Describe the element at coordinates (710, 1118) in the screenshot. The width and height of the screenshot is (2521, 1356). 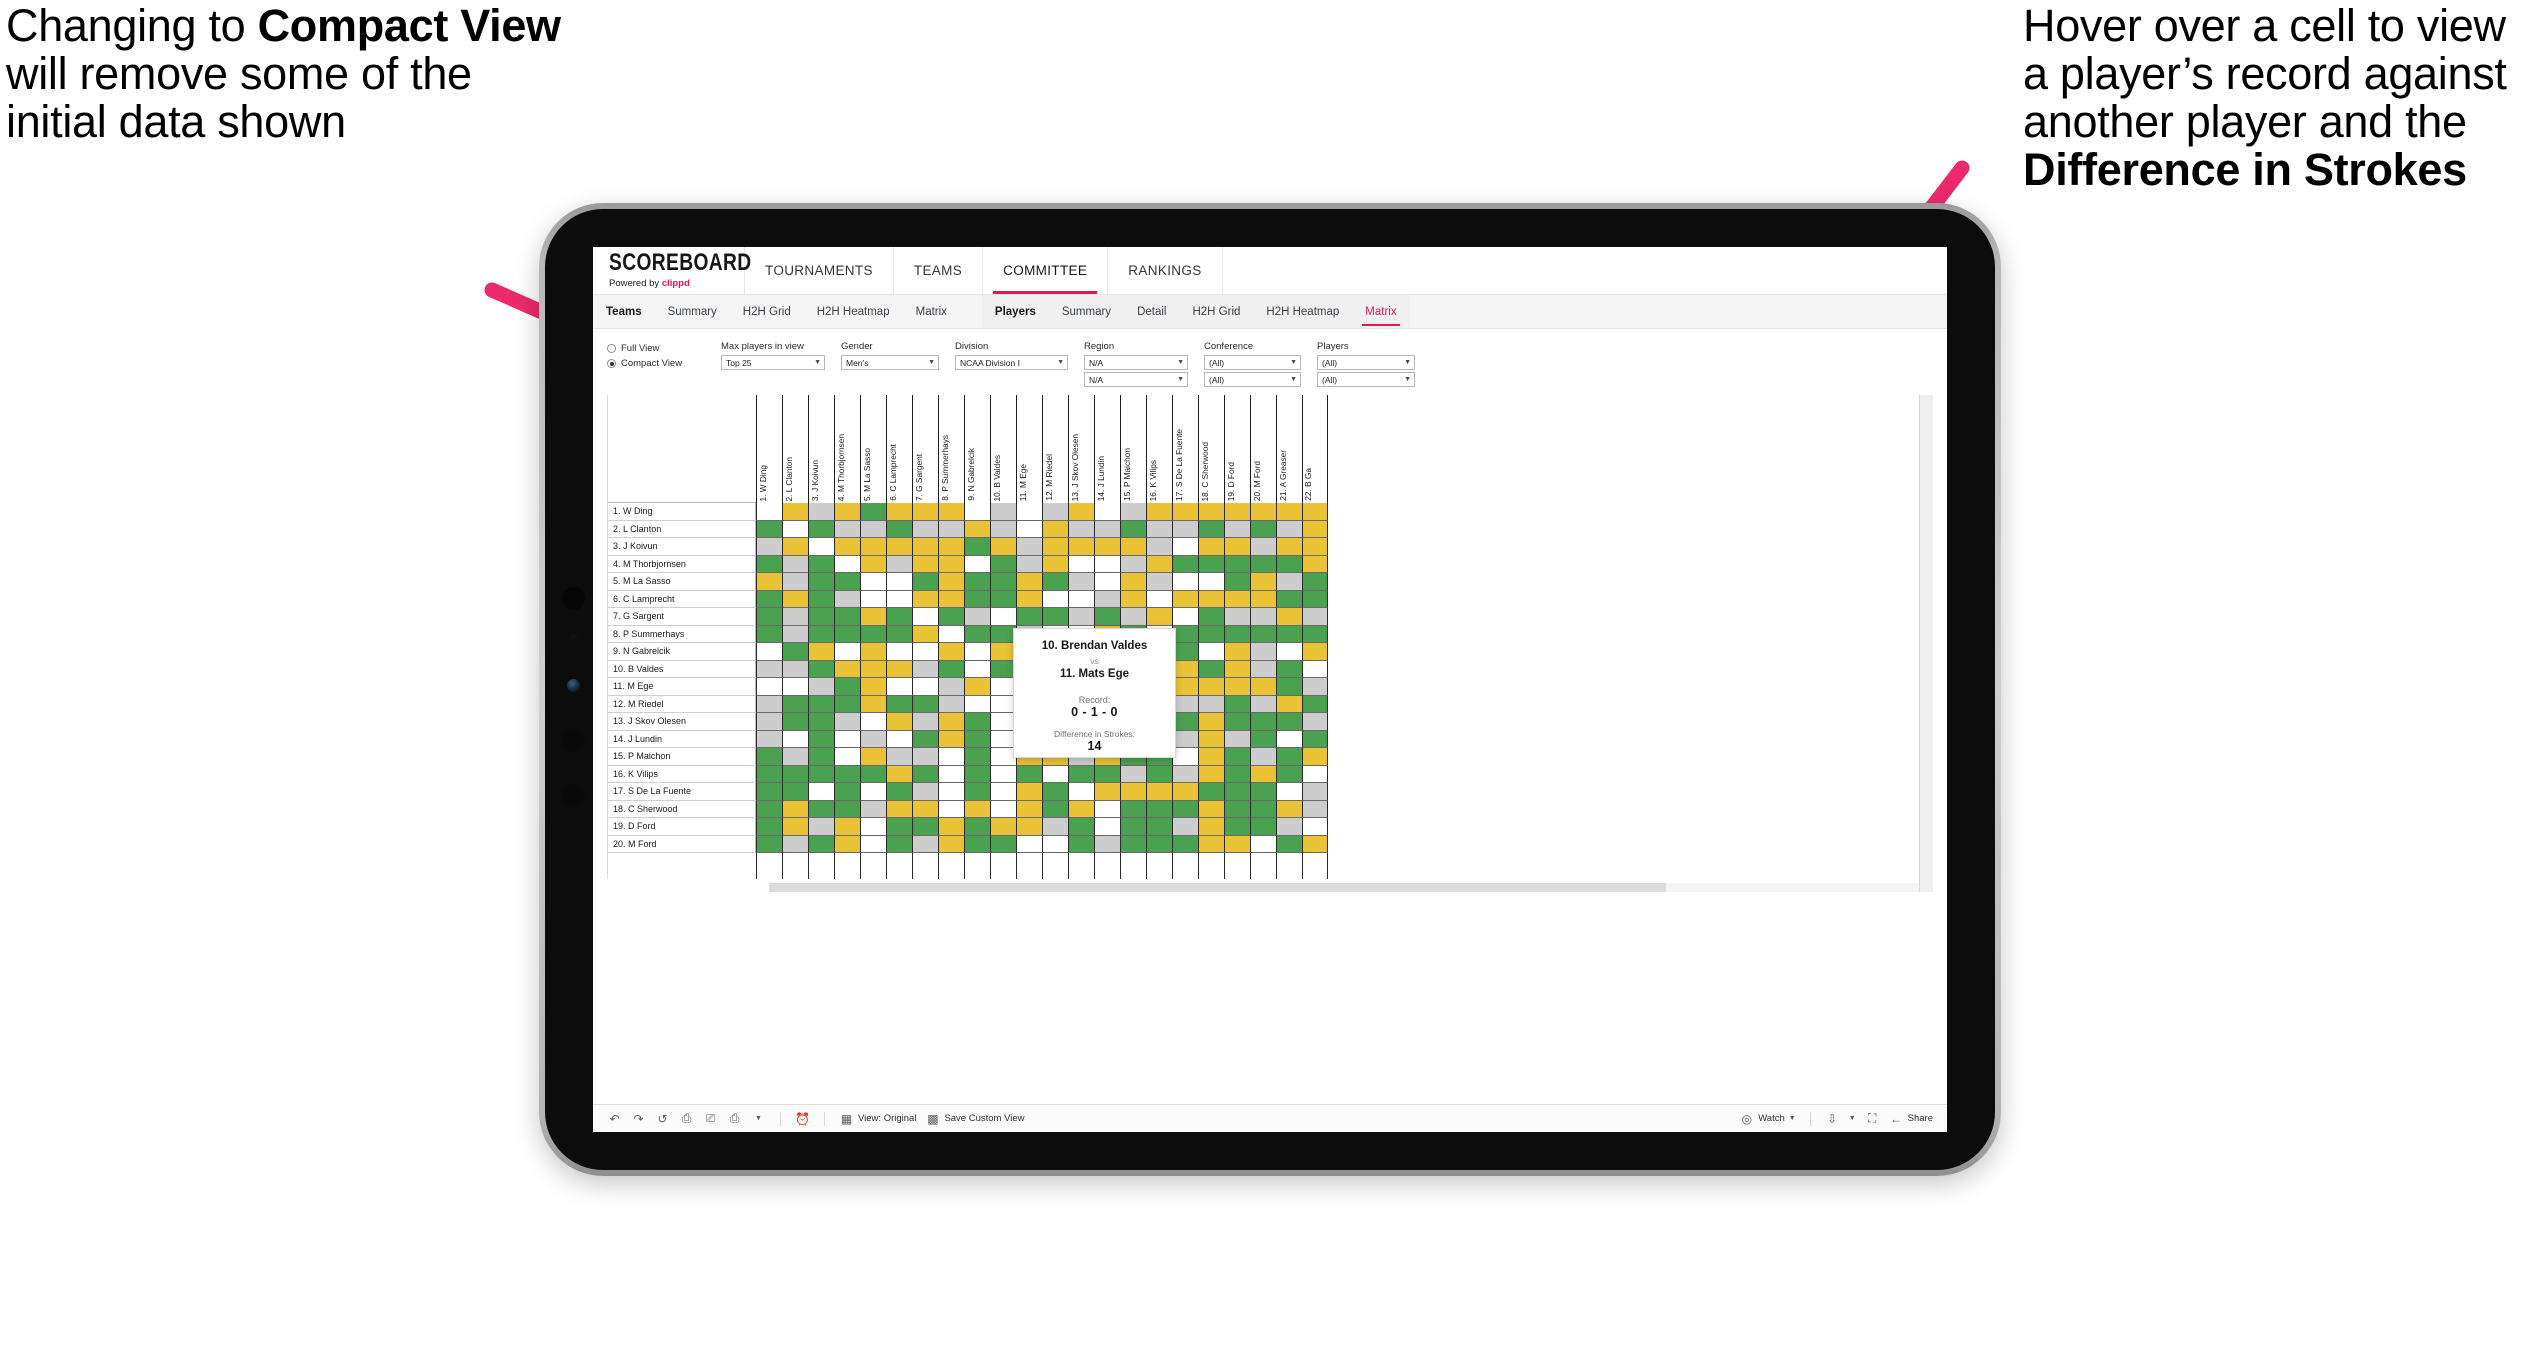
I see `pause-icon: ⎚` at that location.